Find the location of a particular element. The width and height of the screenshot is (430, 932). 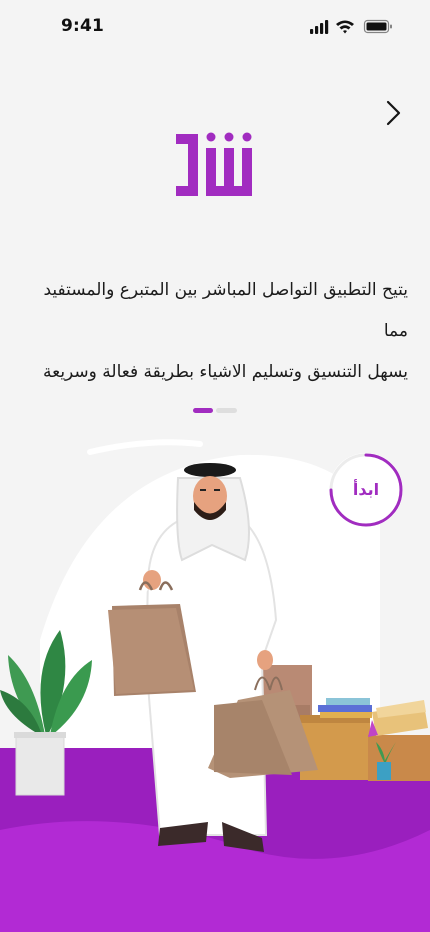

status-icons is located at coordinates (351, 26).